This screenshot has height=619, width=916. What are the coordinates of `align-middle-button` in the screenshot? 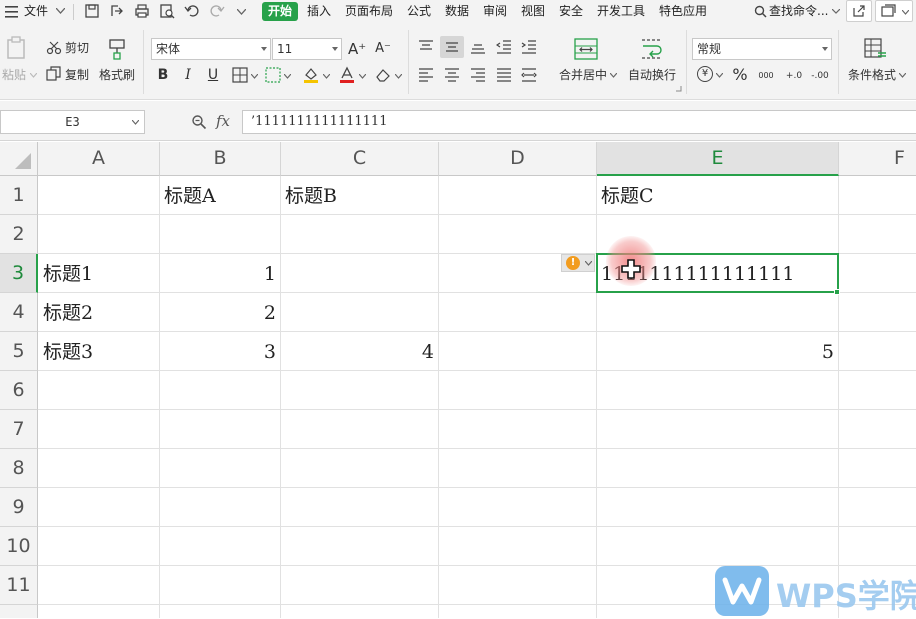 It's located at (452, 47).